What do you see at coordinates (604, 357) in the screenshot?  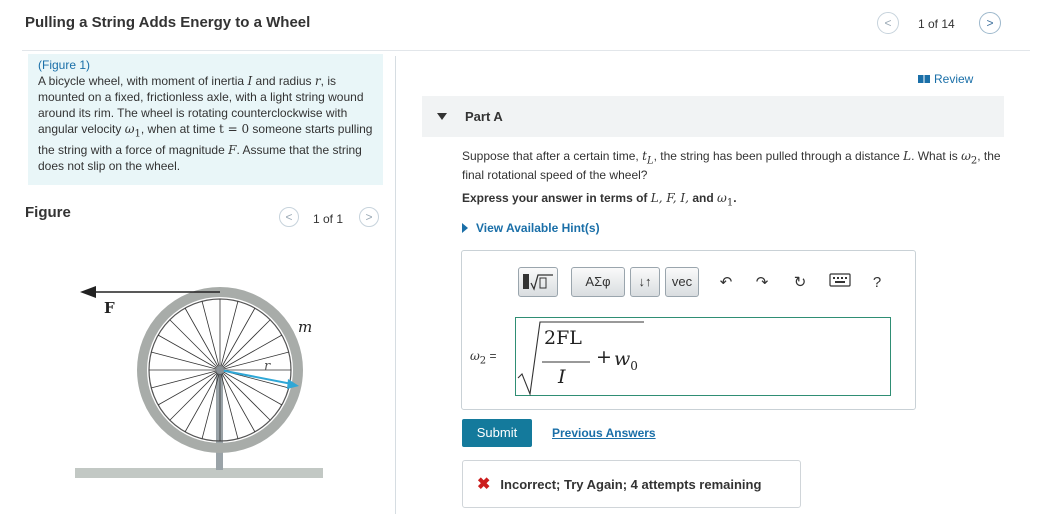 I see `answer-plus: +` at bounding box center [604, 357].